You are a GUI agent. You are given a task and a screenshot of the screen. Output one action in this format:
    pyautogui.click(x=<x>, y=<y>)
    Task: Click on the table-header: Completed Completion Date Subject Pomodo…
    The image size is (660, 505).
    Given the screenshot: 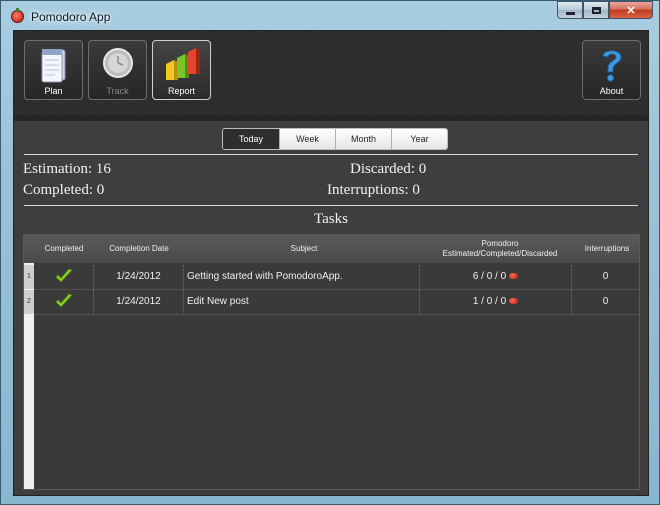 What is the action you would take?
    pyautogui.click(x=331, y=249)
    